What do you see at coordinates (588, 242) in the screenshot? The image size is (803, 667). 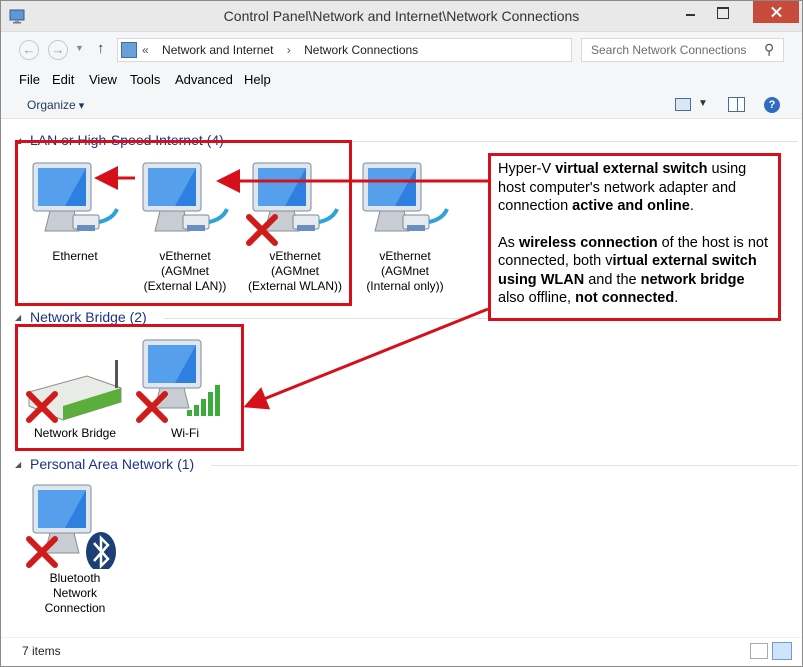 I see `callout-text-bold: wireless connection` at bounding box center [588, 242].